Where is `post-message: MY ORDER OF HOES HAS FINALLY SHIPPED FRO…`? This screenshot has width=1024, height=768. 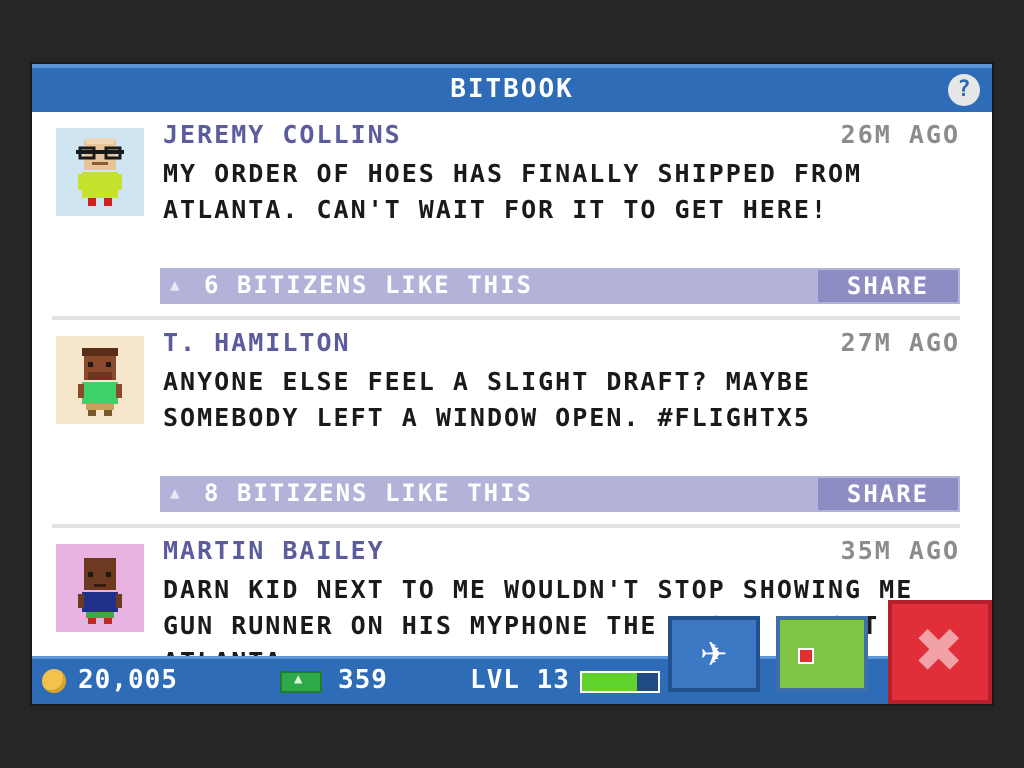 post-message: MY ORDER OF HOES HAS FINALLY SHIPPED FRO… is located at coordinates (513, 191).